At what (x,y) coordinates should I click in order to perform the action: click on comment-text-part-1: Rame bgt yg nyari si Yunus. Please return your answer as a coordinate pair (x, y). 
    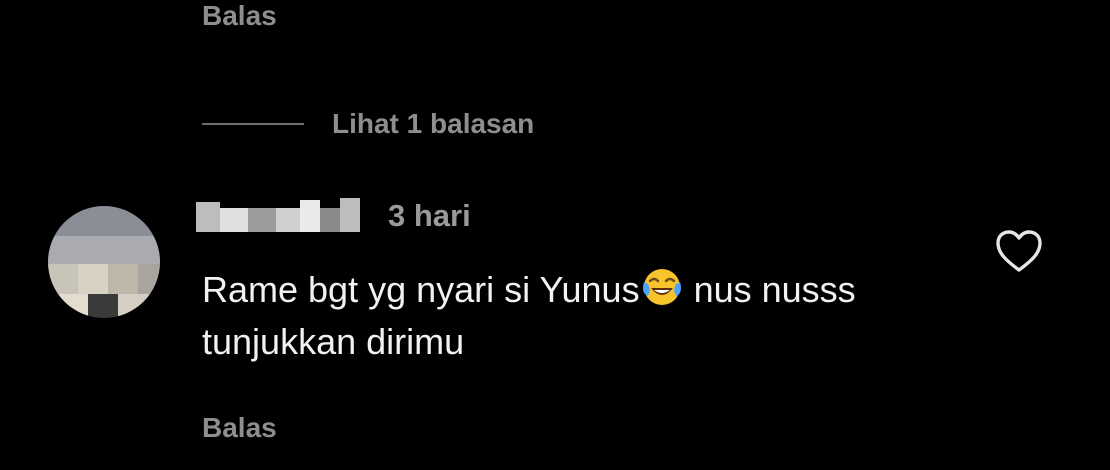
    Looking at the image, I should click on (421, 289).